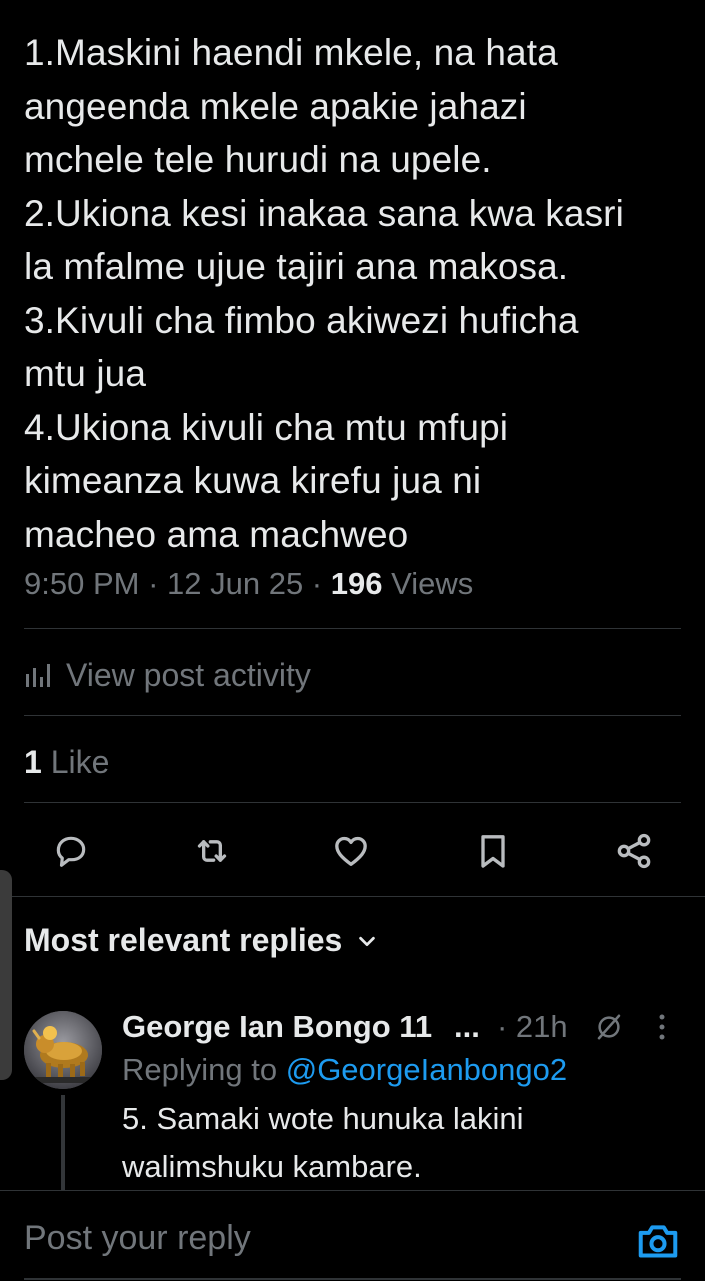 This screenshot has width=705, height=1281. I want to click on view-post-activity-link: View post activity, so click(167, 675).